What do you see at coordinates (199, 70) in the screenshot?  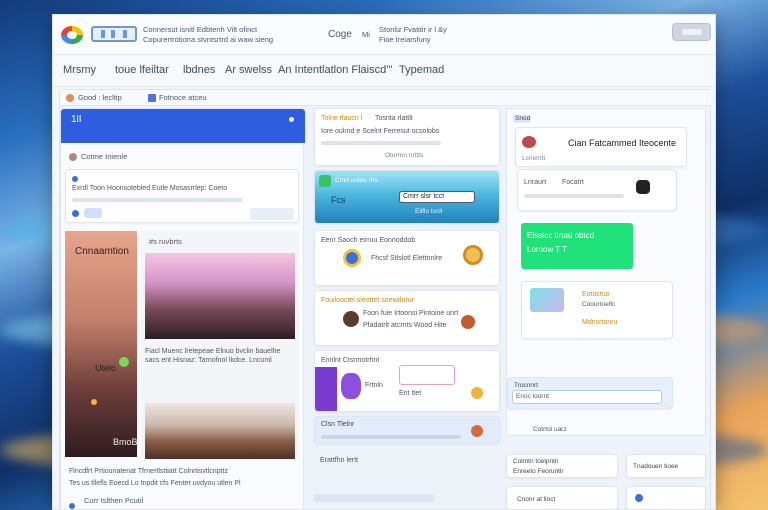 I see `menu-item-3: lbdnes` at bounding box center [199, 70].